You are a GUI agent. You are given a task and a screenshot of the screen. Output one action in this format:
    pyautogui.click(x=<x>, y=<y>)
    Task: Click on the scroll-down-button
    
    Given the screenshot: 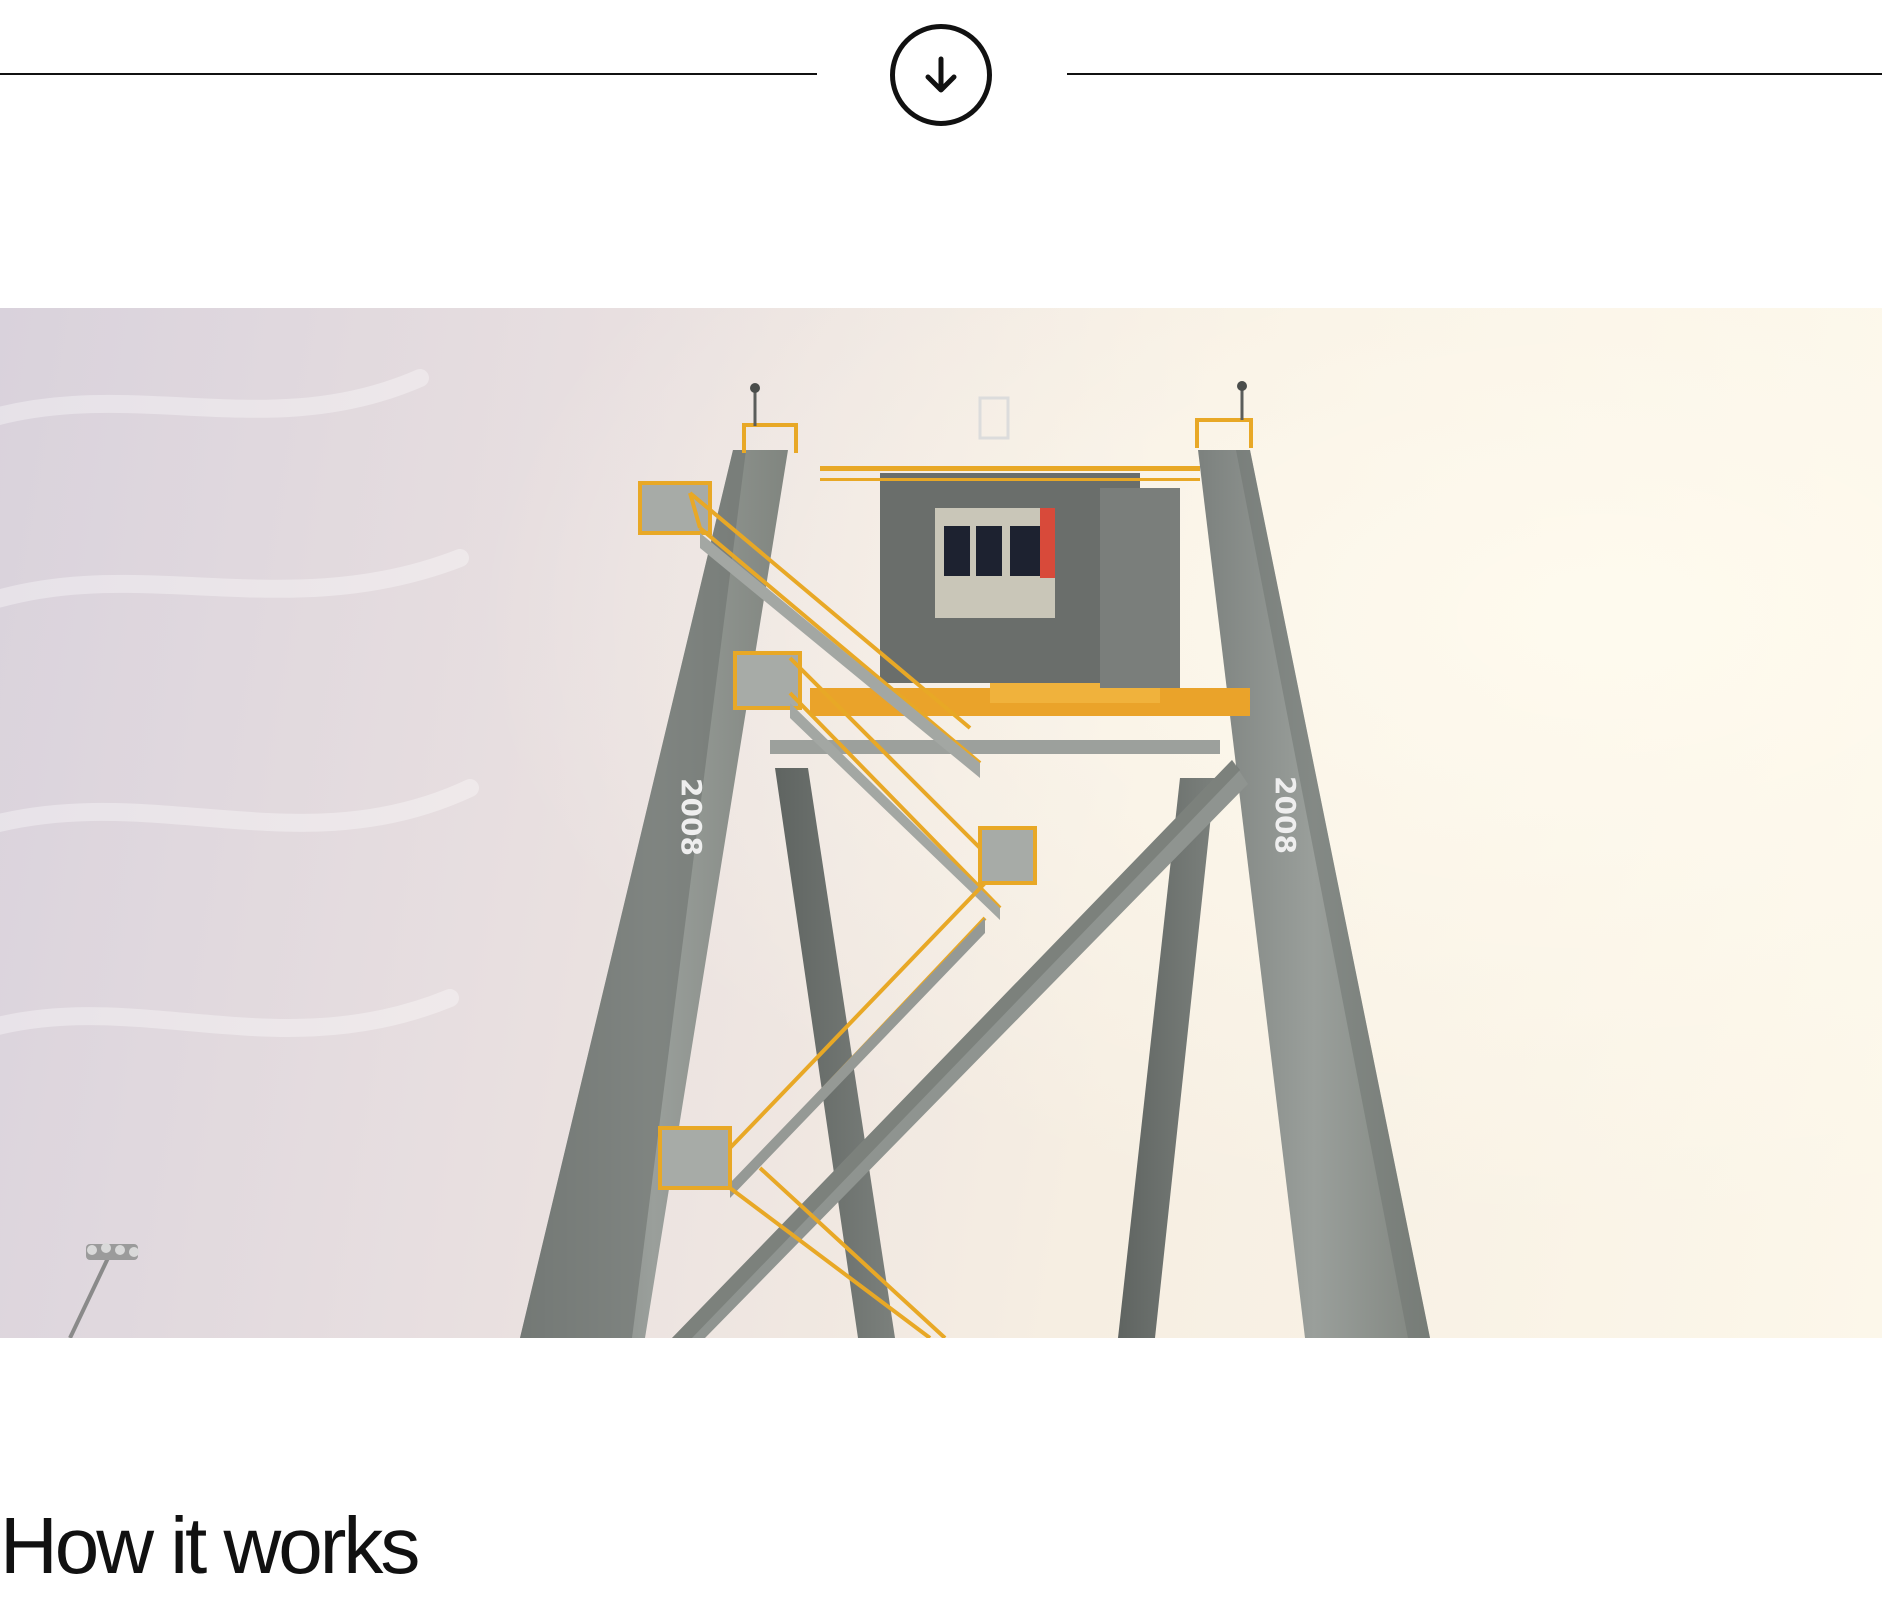 What is the action you would take?
    pyautogui.click(x=941, y=75)
    